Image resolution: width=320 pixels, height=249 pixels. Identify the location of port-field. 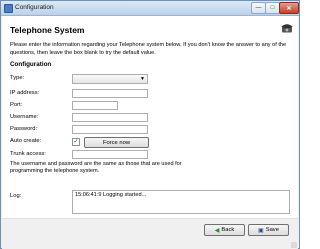
(95, 105).